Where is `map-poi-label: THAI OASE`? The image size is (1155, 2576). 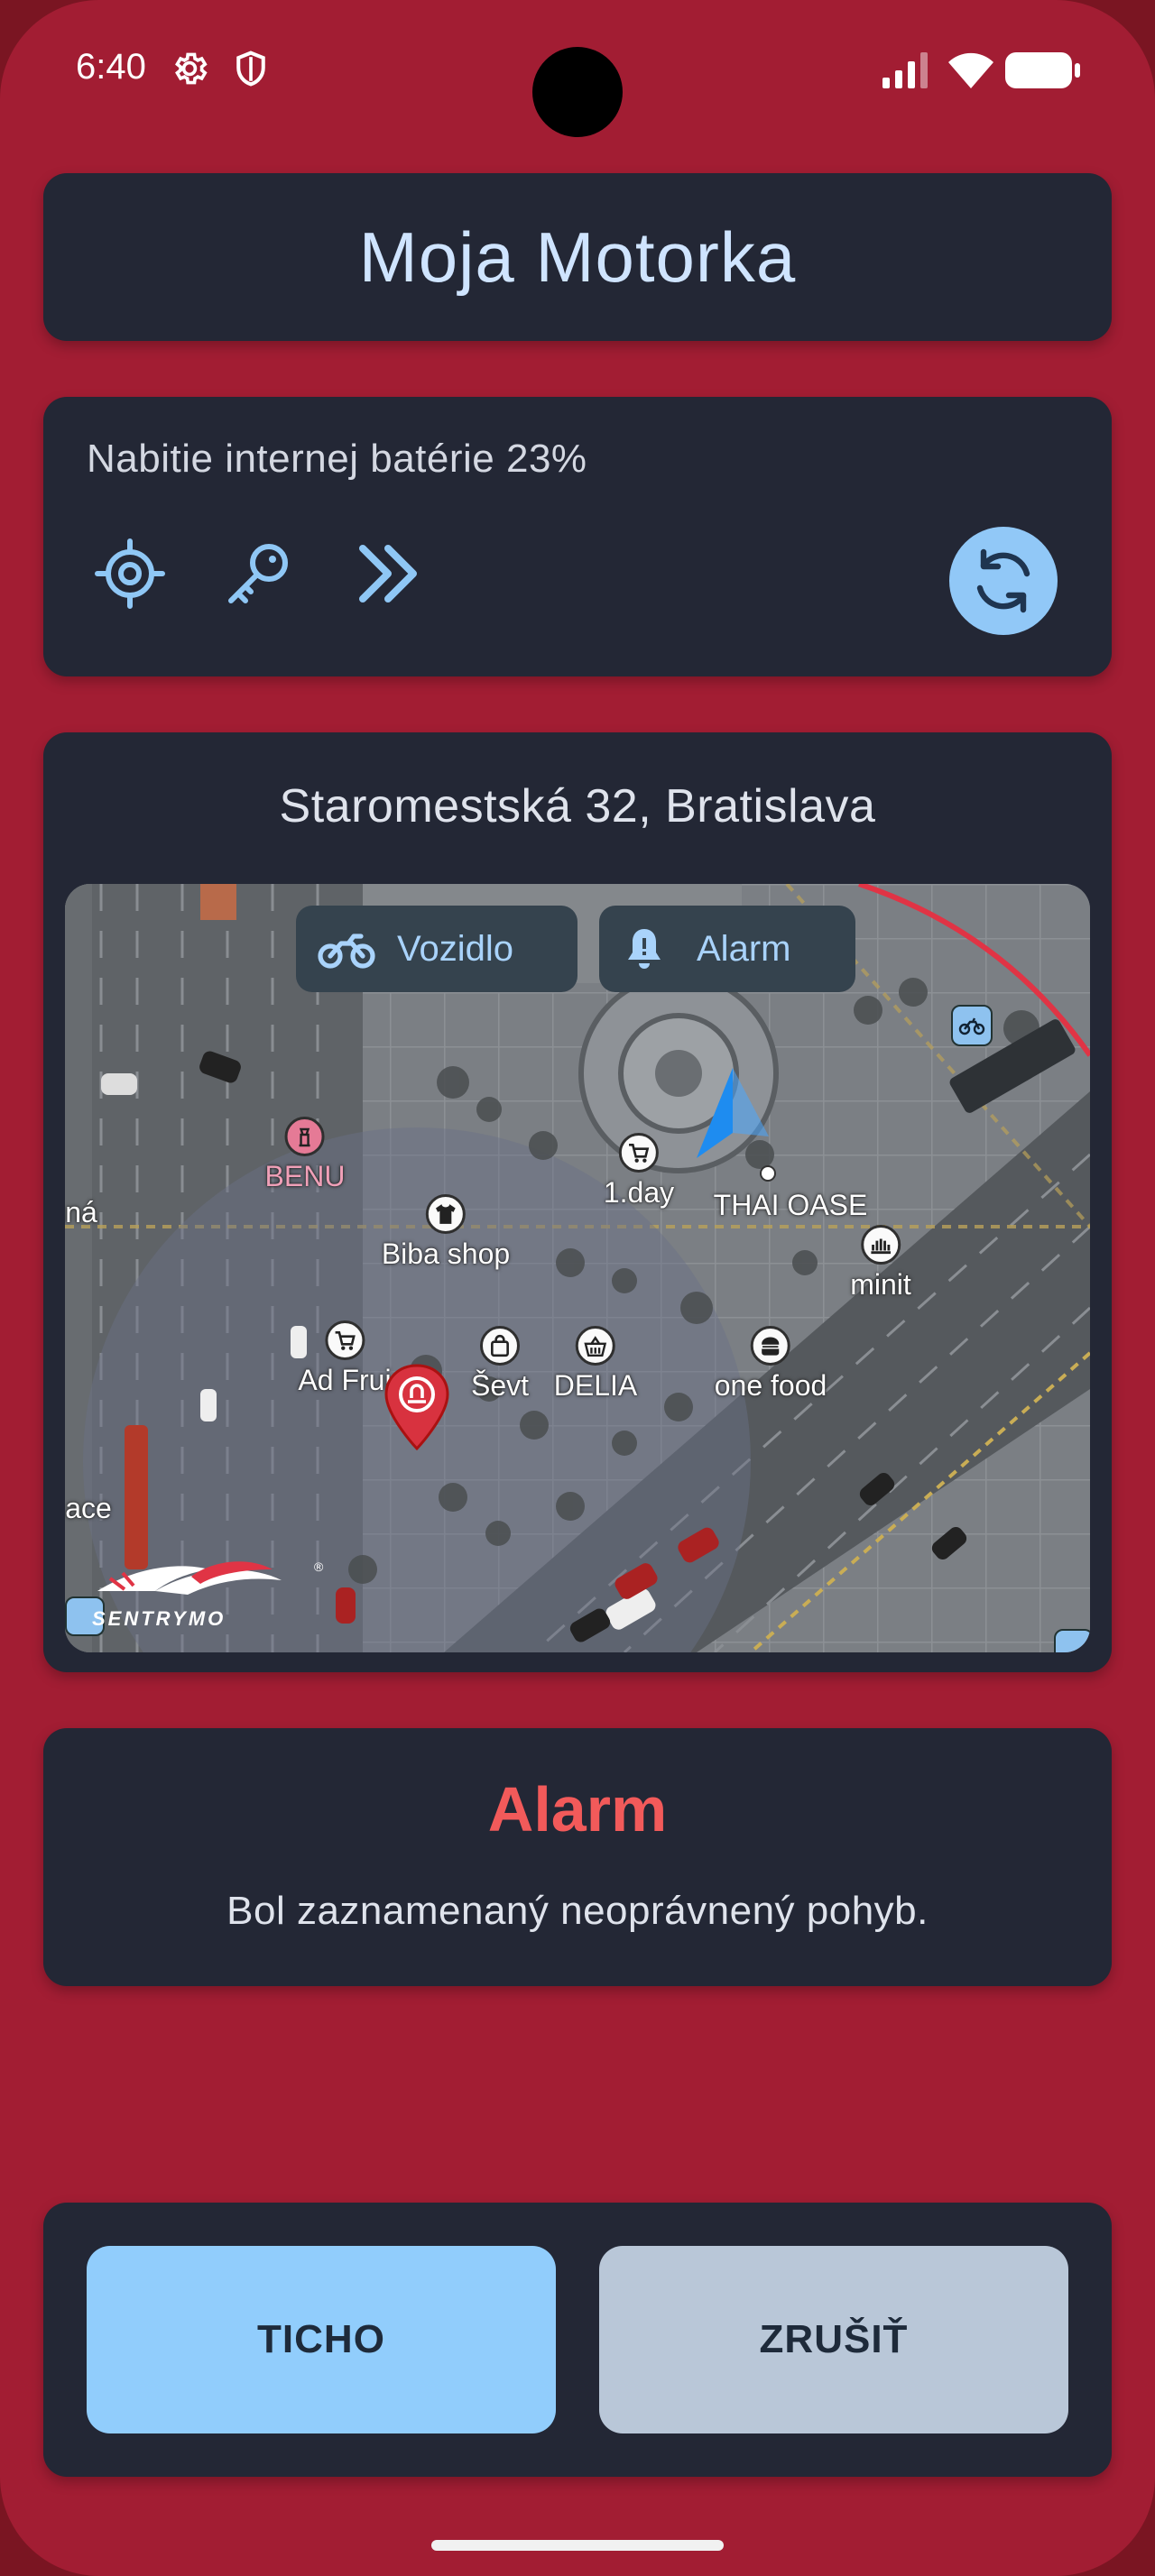 map-poi-label: THAI OASE is located at coordinates (791, 1204).